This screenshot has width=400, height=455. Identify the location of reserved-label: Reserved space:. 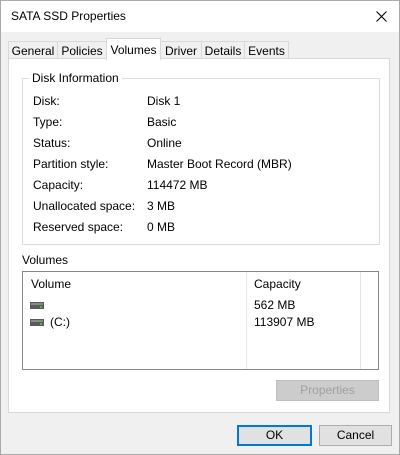
(78, 227).